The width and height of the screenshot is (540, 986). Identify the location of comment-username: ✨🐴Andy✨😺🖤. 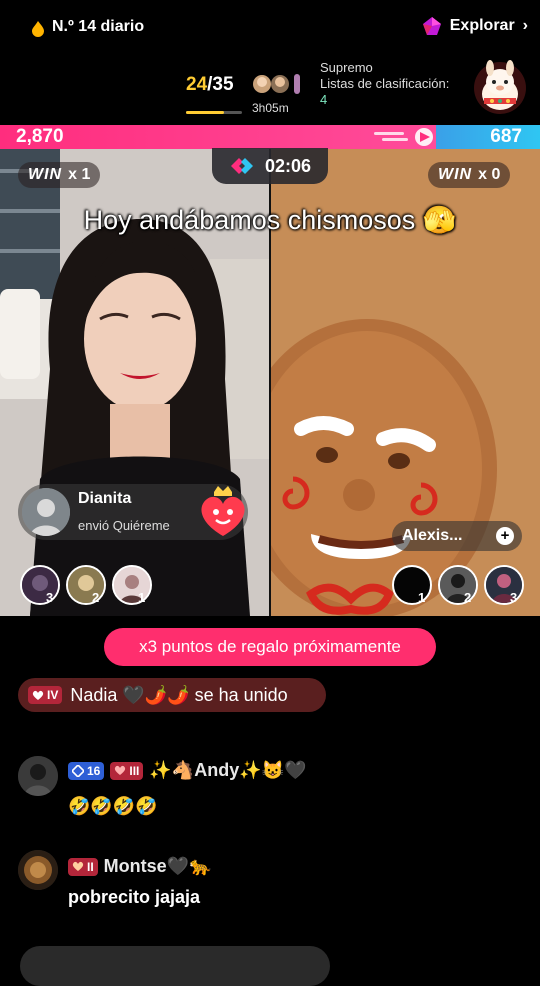
(227, 770).